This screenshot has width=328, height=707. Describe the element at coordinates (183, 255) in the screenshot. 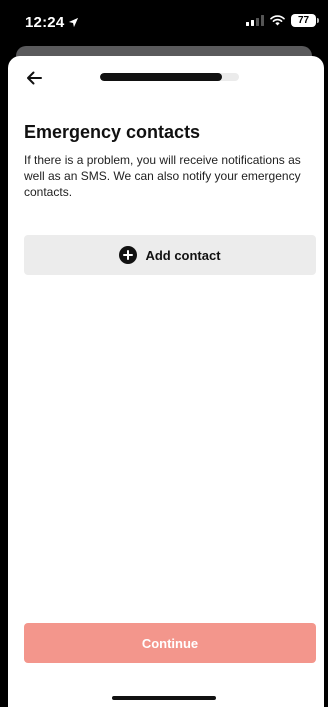

I see `add-contact-label: Add contact` at that location.